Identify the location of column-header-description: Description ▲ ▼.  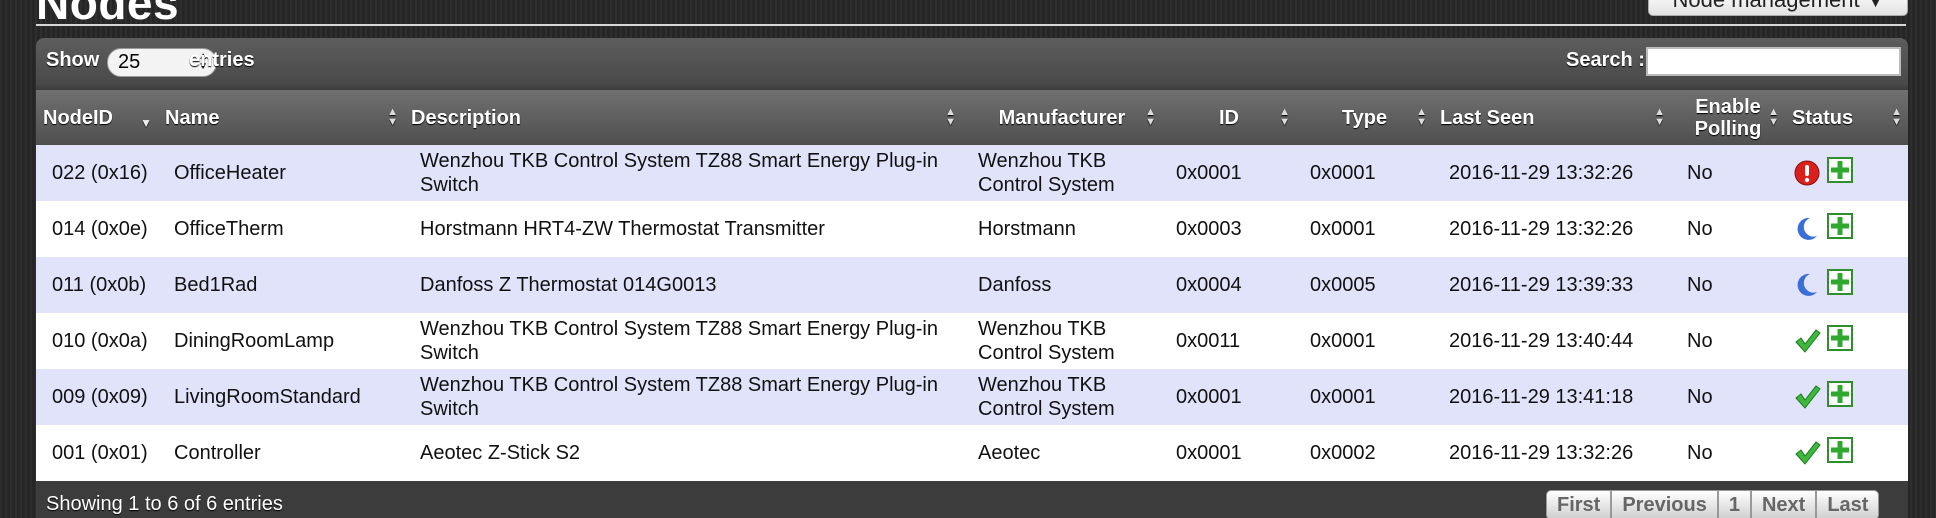
(683, 117).